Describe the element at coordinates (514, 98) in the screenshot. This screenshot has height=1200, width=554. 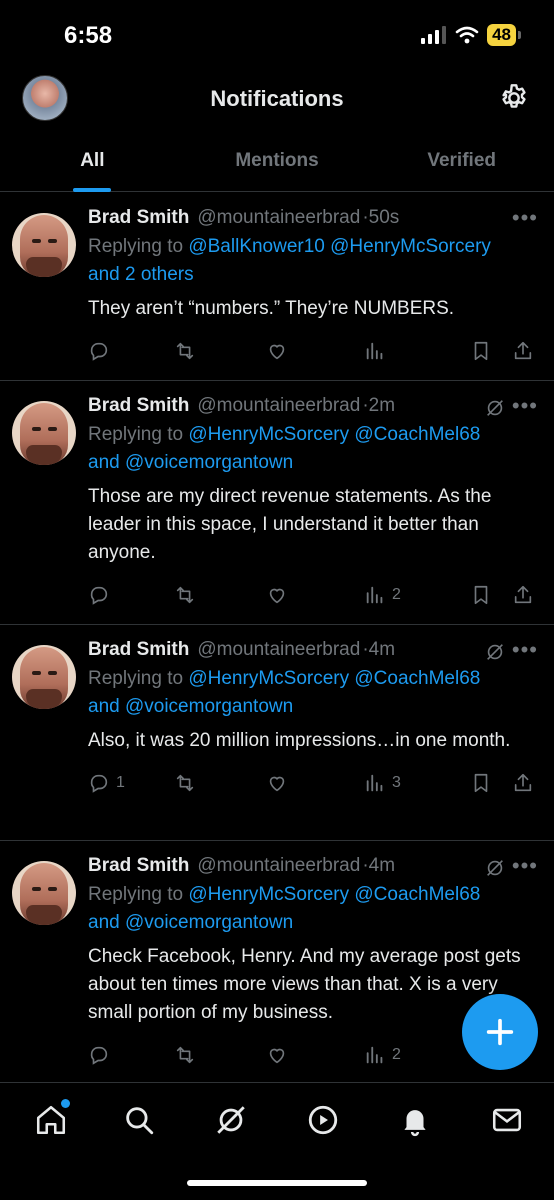
I see `gear-icon` at that location.